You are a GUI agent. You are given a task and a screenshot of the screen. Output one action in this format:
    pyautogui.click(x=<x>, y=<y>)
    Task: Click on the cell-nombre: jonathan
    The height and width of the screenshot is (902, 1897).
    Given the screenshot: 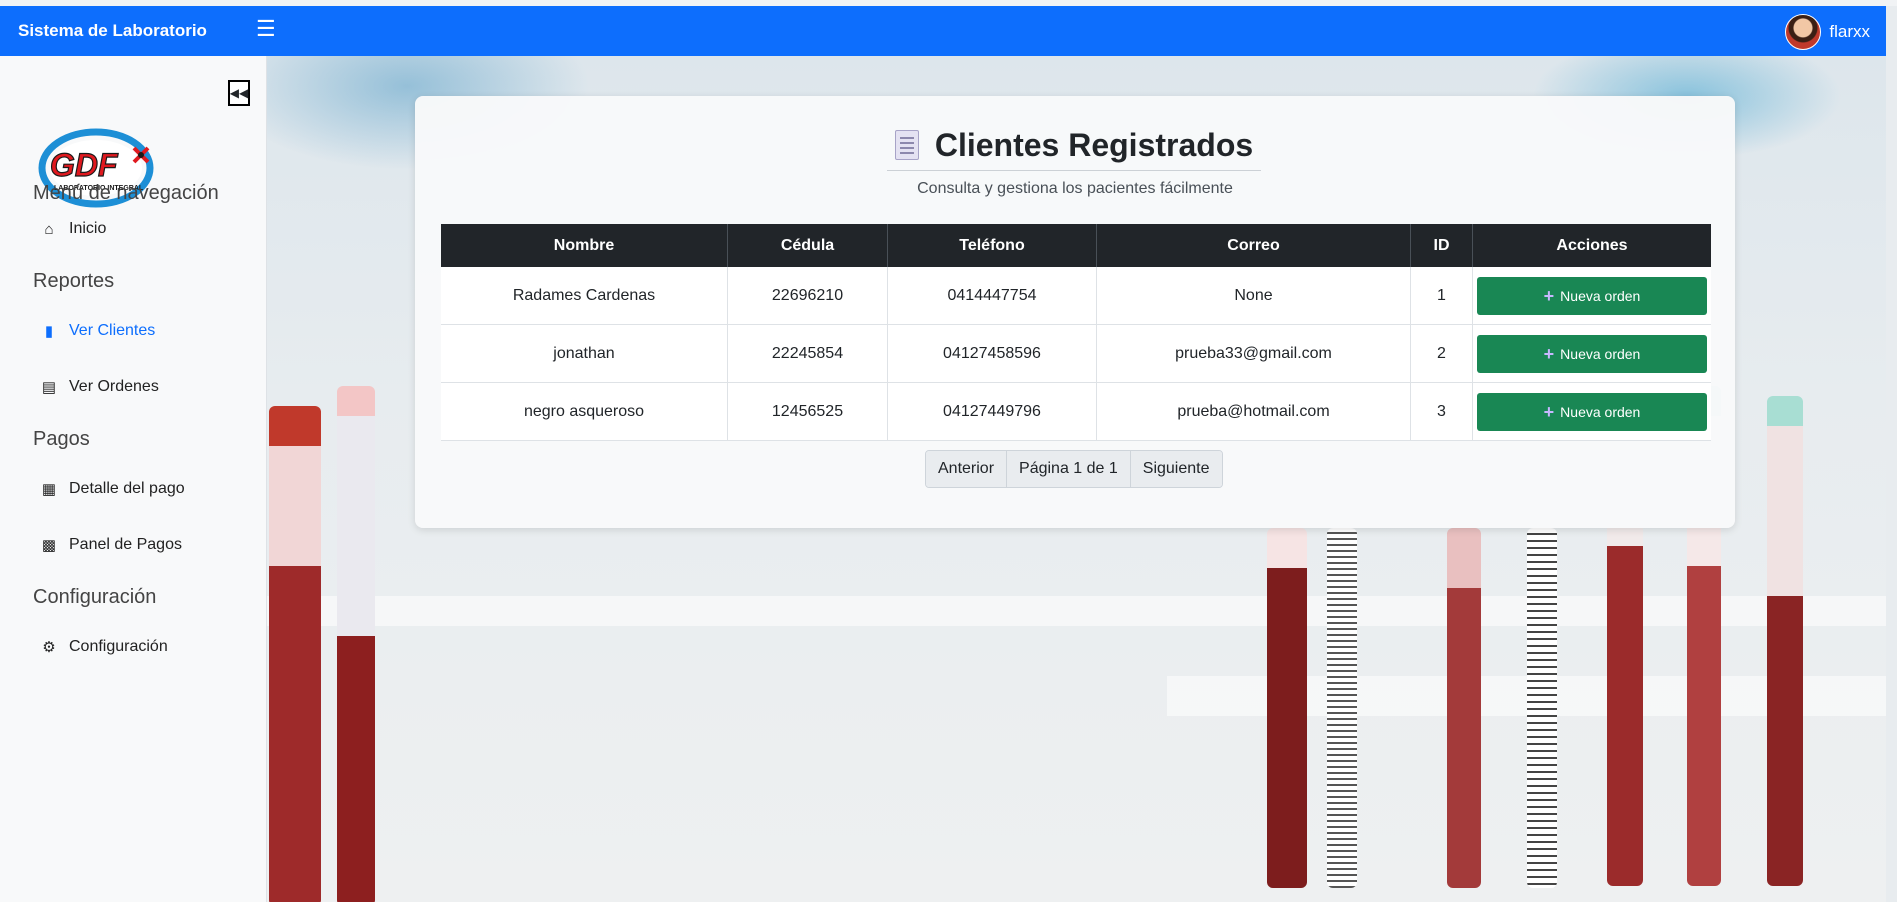 What is the action you would take?
    pyautogui.click(x=584, y=353)
    